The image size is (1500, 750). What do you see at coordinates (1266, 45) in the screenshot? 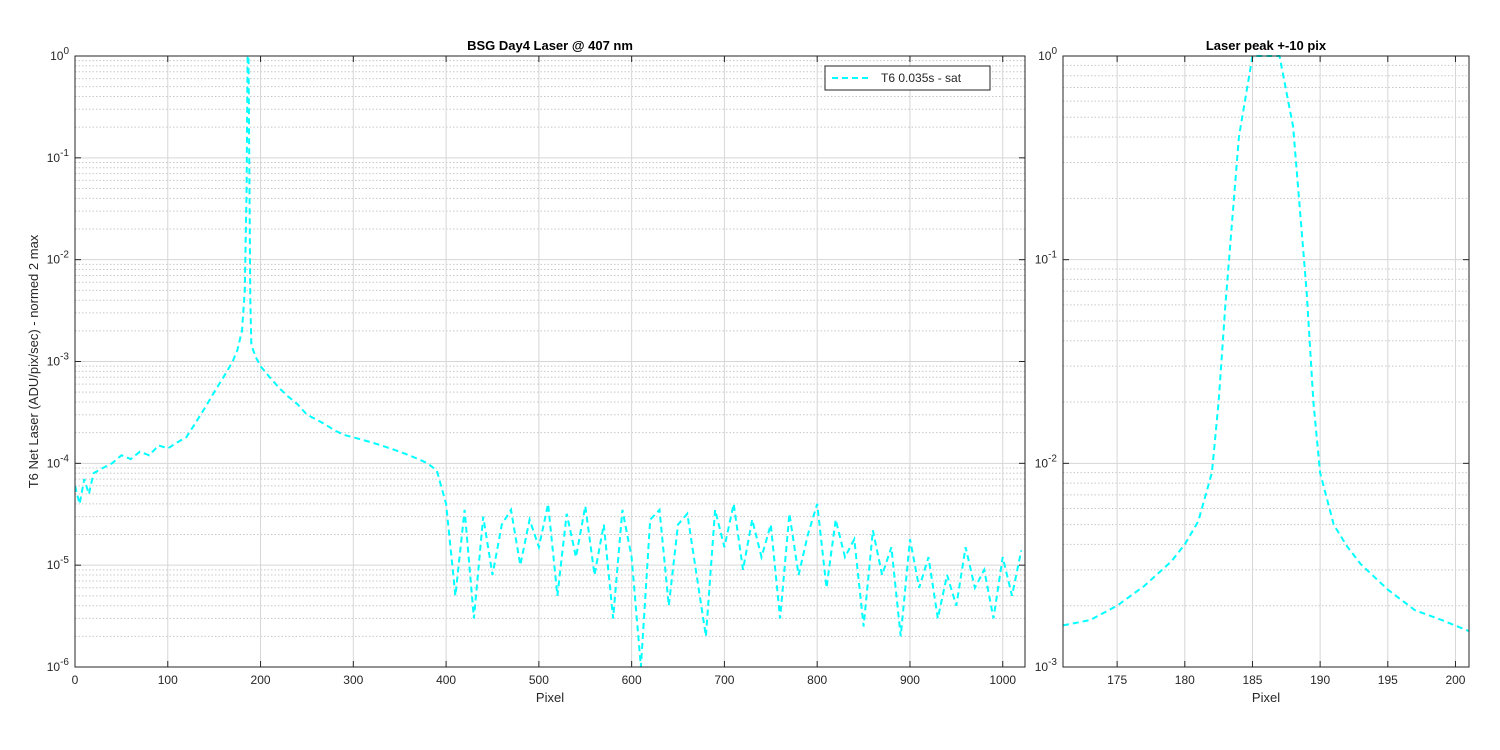
I see `zoom-chart-title: Laser peak +-10 pix` at bounding box center [1266, 45].